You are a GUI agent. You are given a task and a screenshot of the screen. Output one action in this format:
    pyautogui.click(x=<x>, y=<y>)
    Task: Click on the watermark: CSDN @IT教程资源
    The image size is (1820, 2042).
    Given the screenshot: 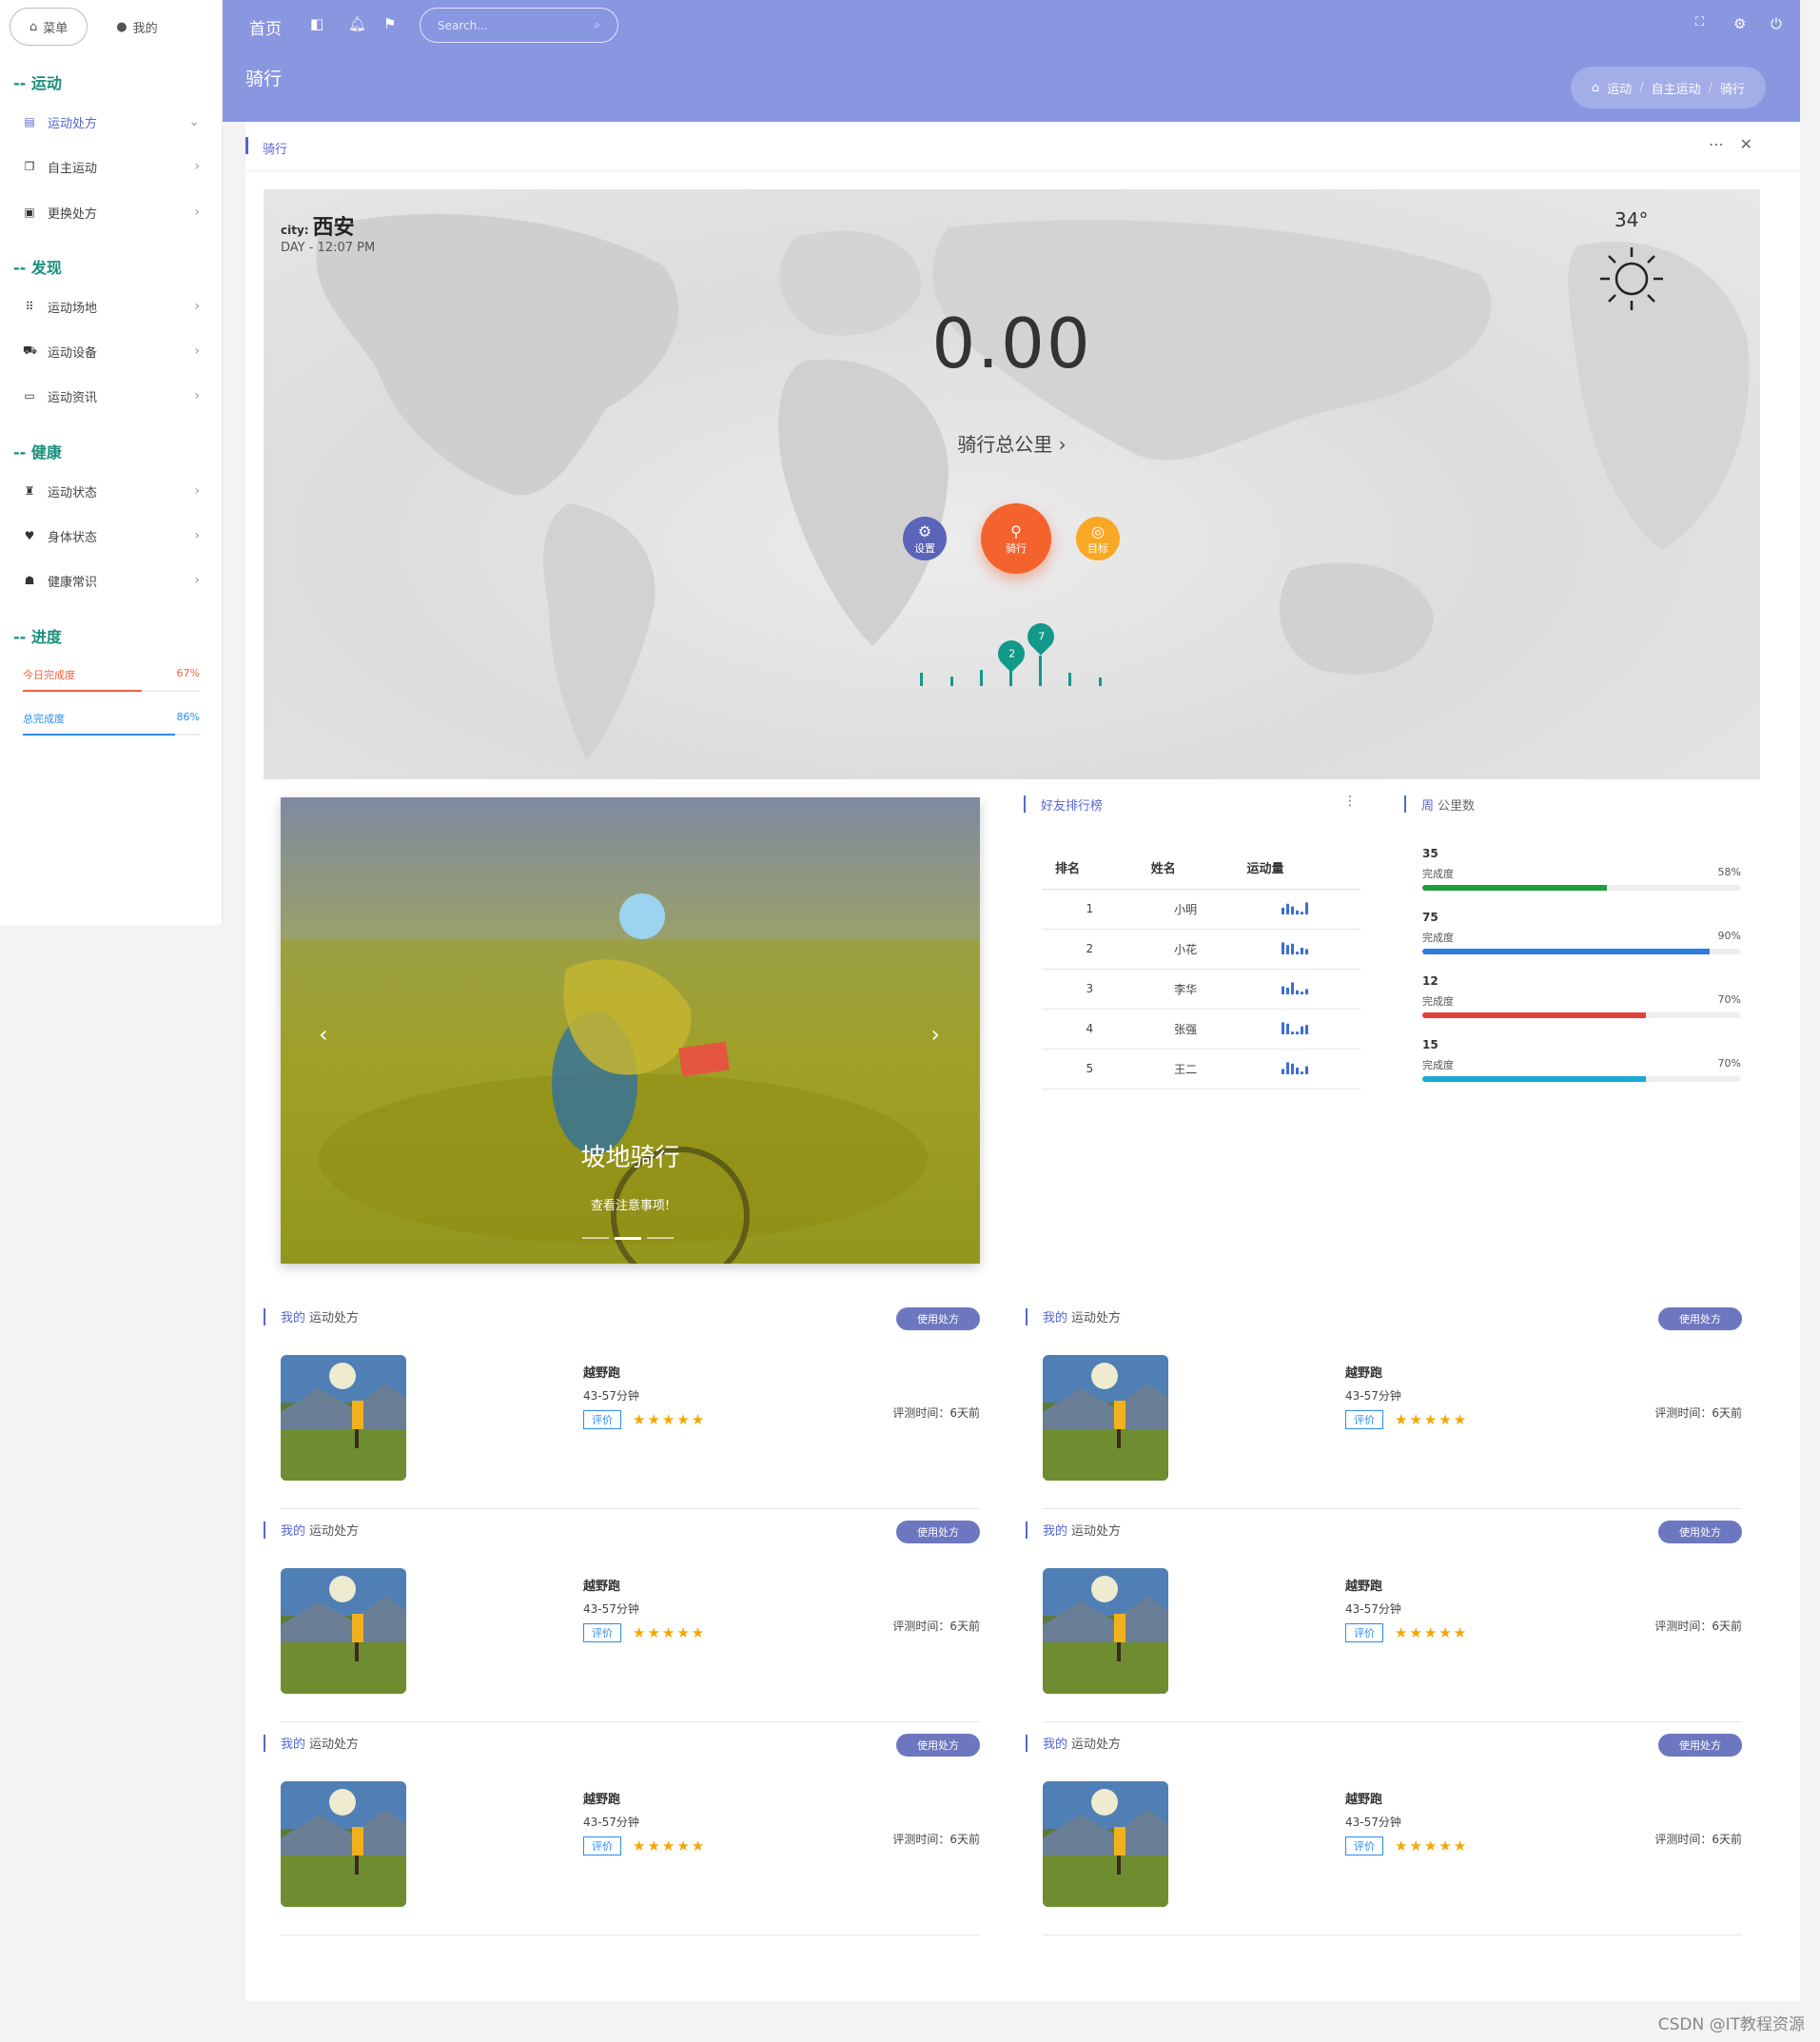 What is the action you would take?
    pyautogui.click(x=1731, y=2025)
    